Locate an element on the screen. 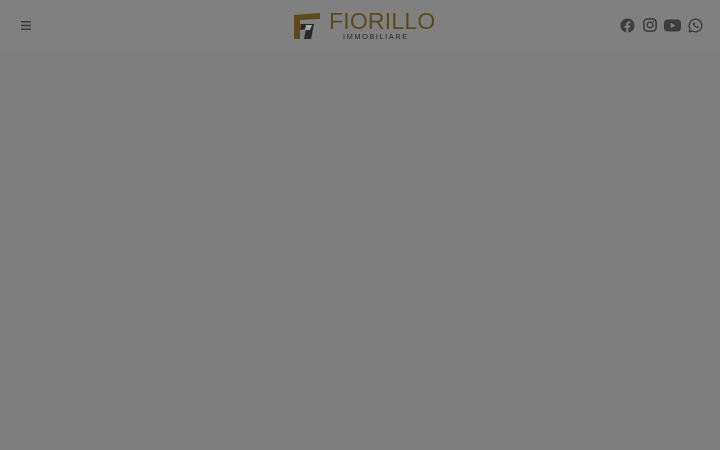  logo-title: FIORILLO is located at coordinates (382, 21).